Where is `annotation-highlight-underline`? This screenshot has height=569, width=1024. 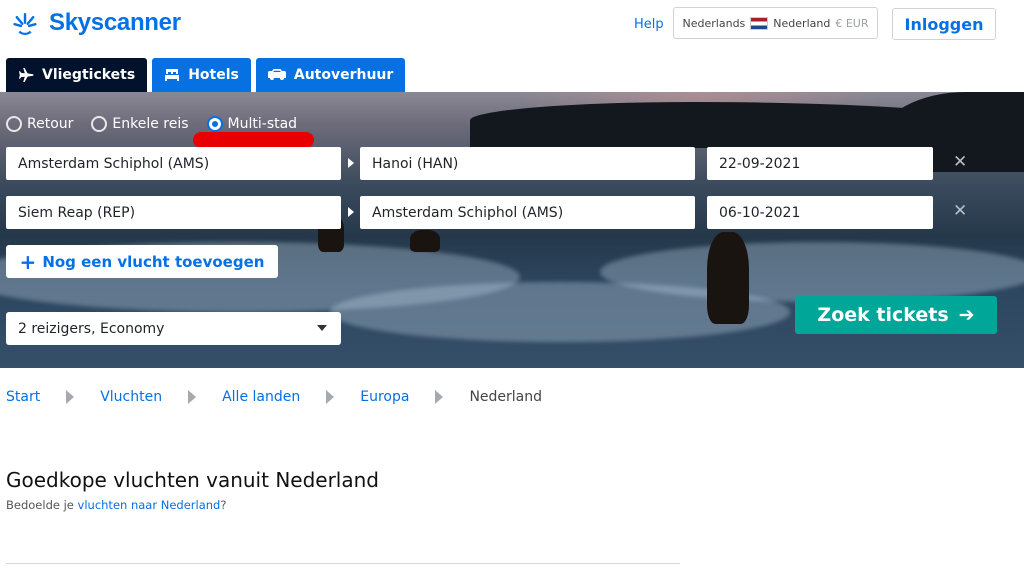 annotation-highlight-underline is located at coordinates (253, 140).